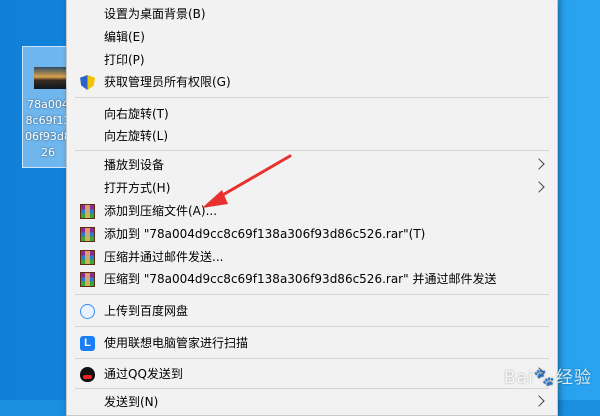 The height and width of the screenshot is (416, 600). Describe the element at coordinates (519, 378) in the screenshot. I see `watermark-text: Bai` at that location.